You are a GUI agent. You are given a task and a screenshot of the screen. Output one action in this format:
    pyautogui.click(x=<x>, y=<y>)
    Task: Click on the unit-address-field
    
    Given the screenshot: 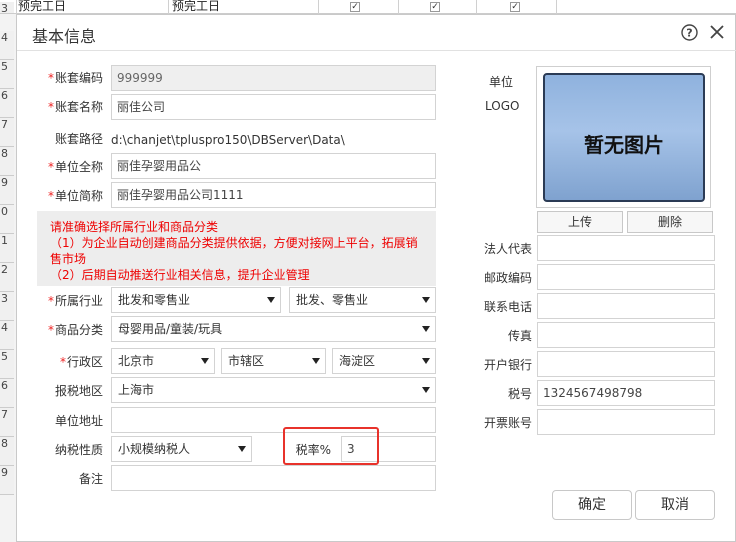 What is the action you would take?
    pyautogui.click(x=273, y=420)
    